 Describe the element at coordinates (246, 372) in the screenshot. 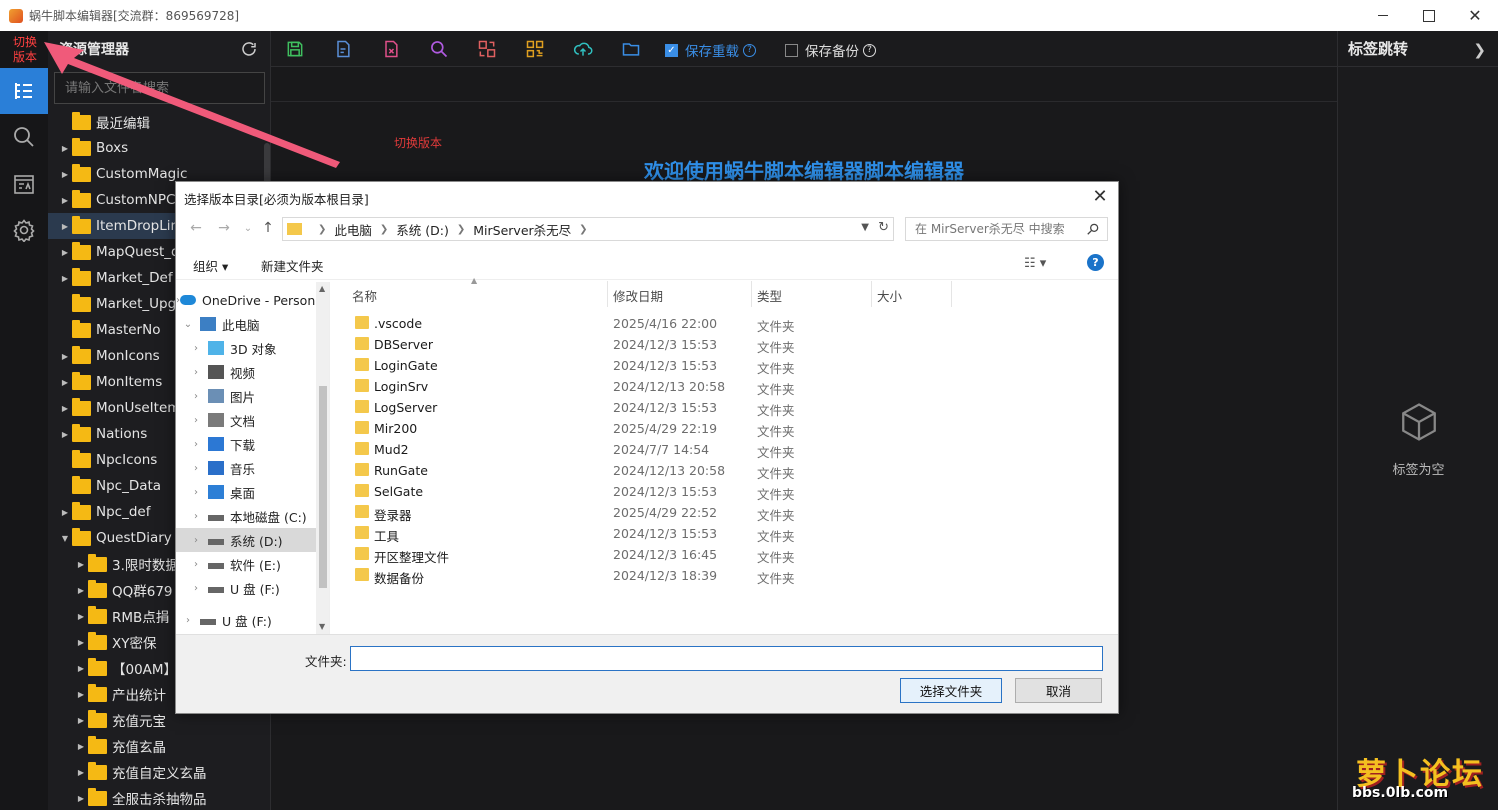

I see `nav-pane-item: › 视频` at that location.